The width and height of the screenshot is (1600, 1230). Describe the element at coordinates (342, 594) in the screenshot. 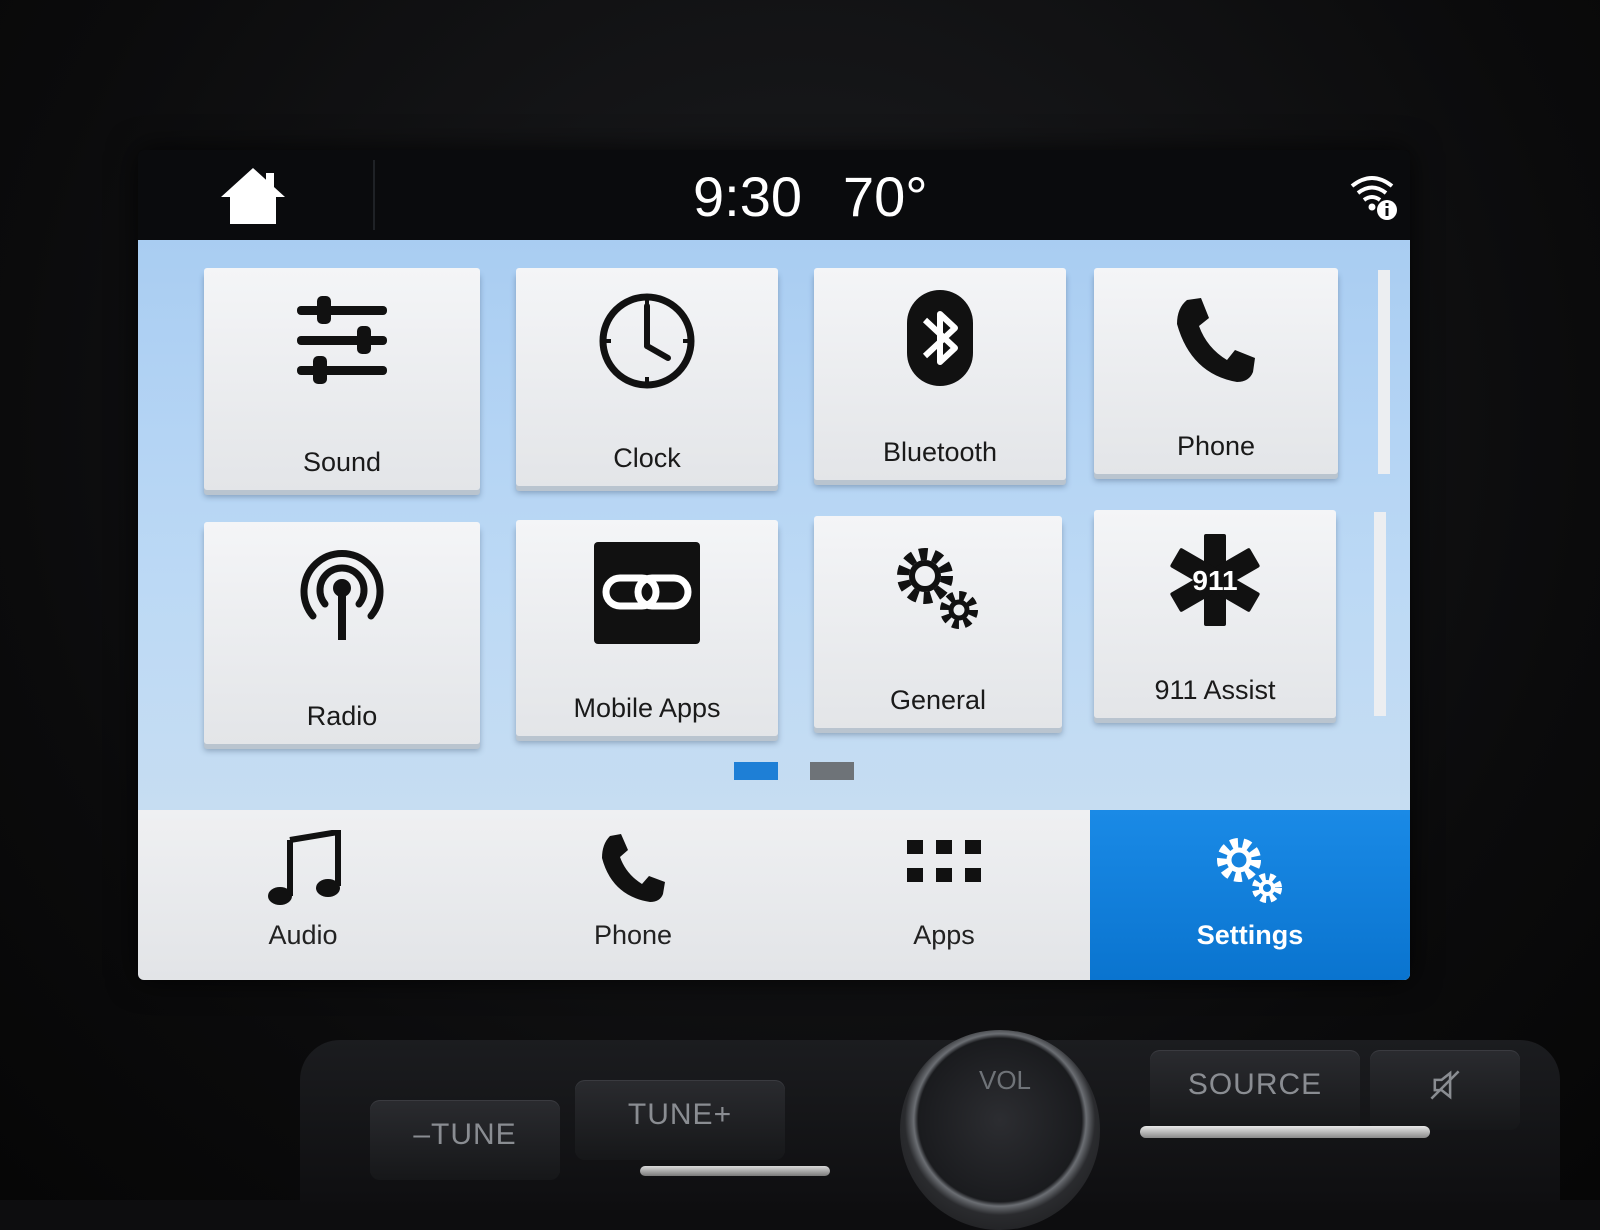

I see `radio-antenna-icon` at that location.